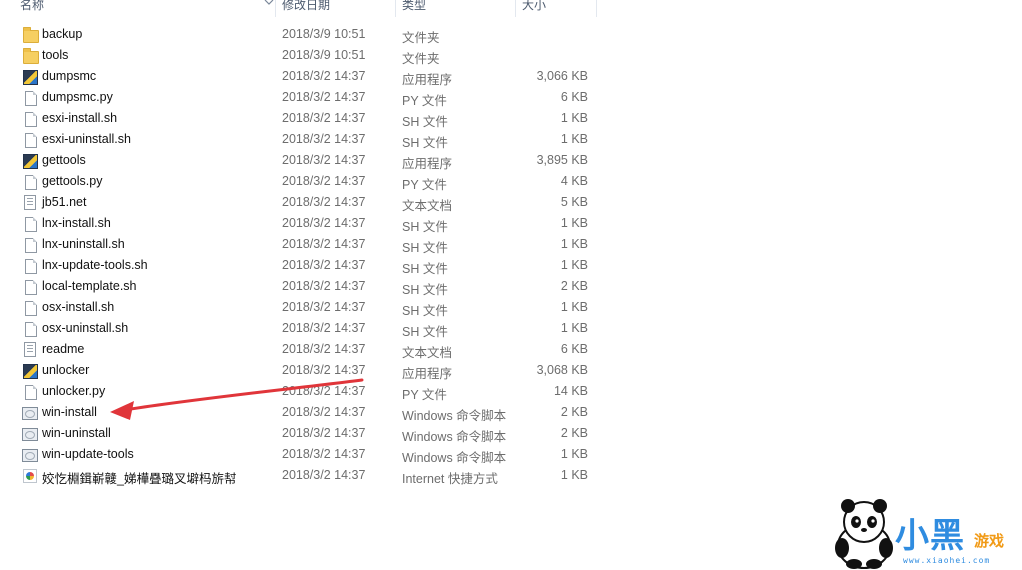  Describe the element at coordinates (556, 8) in the screenshot. I see `column-header-size: 大小` at that location.